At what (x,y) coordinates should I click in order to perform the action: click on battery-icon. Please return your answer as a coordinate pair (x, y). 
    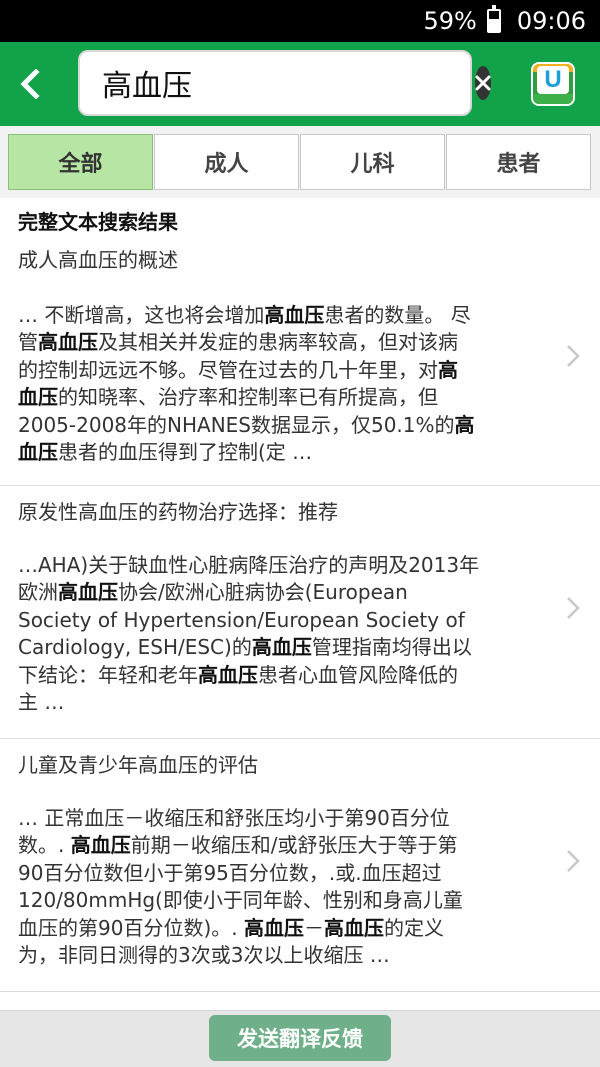
    Looking at the image, I should click on (493, 19).